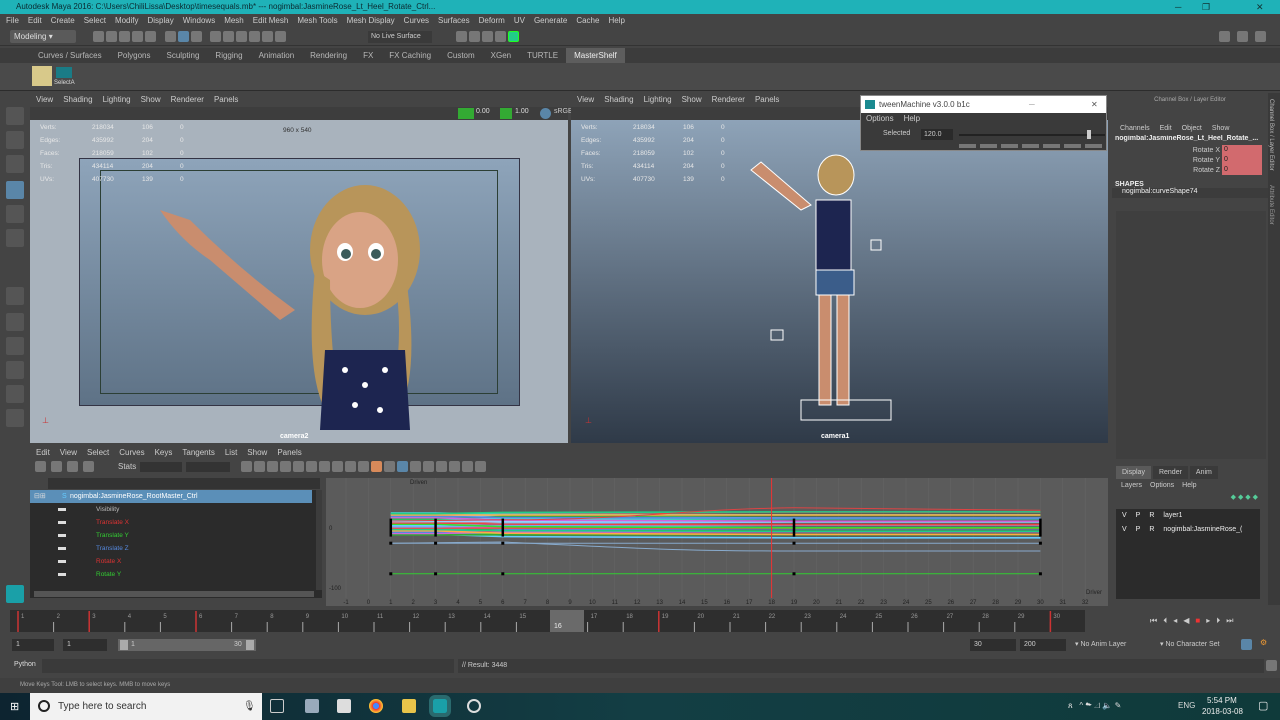 This screenshot has width=1280, height=720. What do you see at coordinates (513, 36) in the screenshot?
I see `hypershade-icon` at bounding box center [513, 36].